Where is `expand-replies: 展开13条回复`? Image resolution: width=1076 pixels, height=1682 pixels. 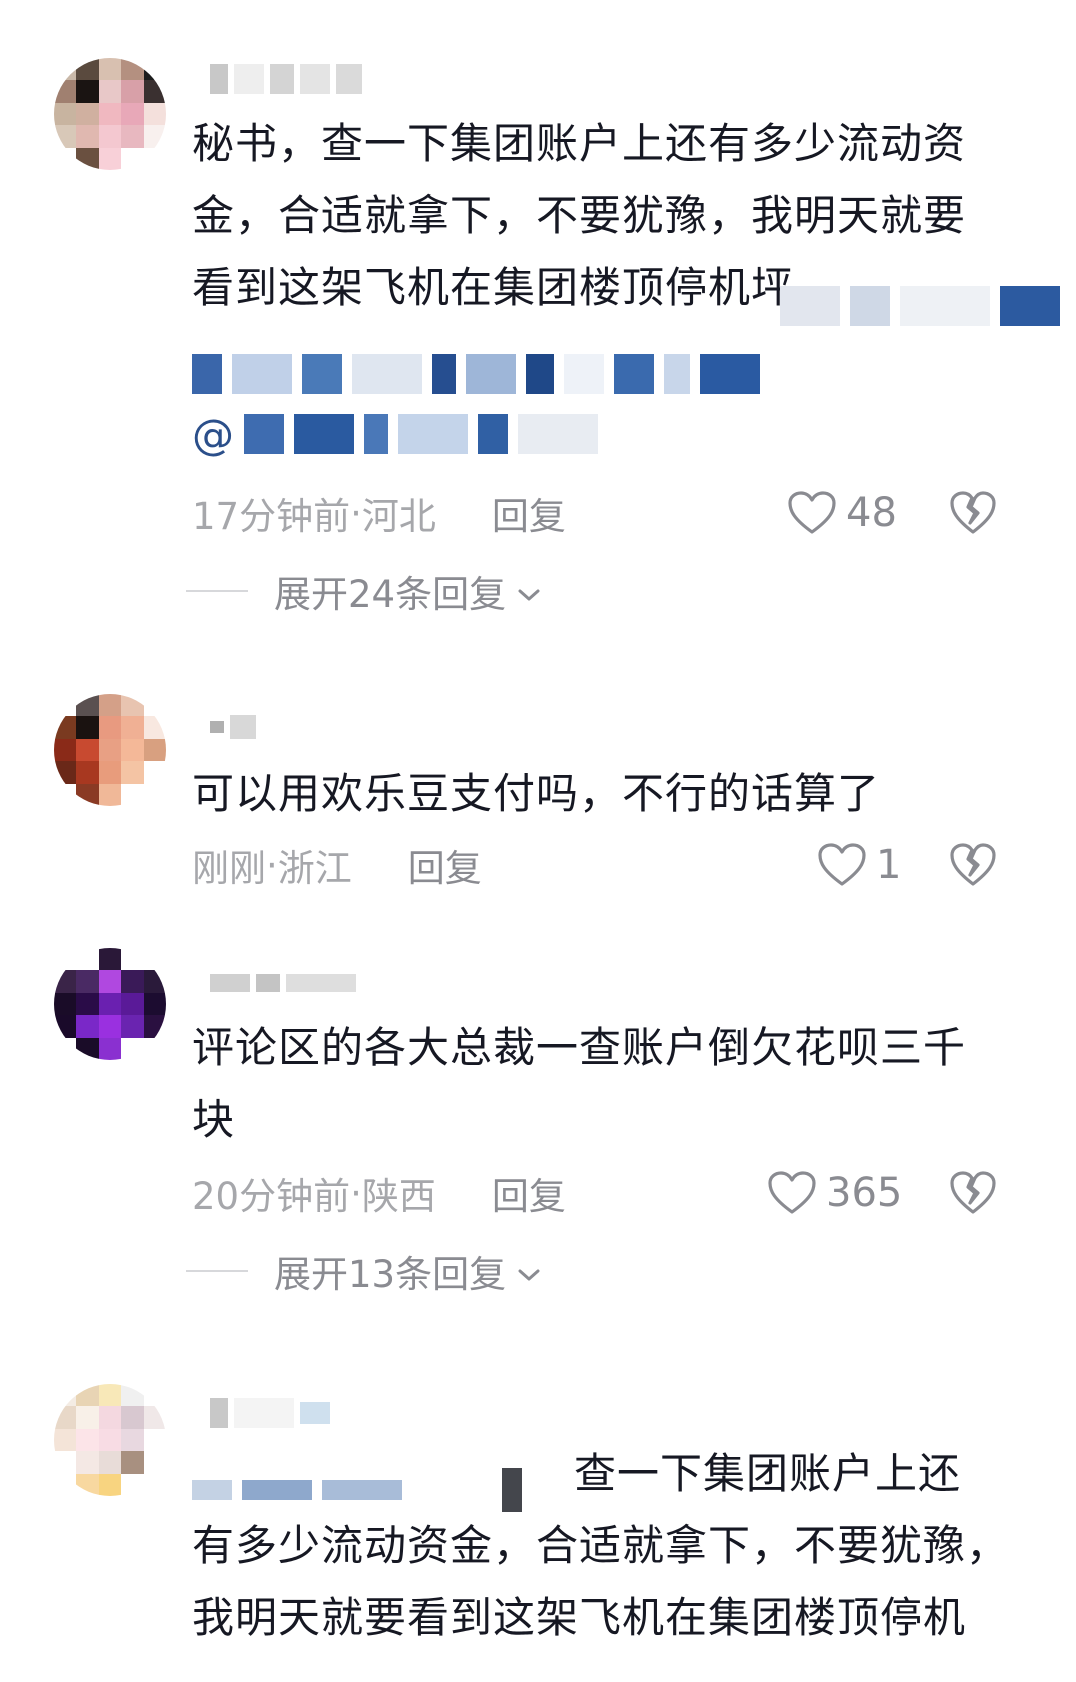 expand-replies: 展开13条回复 is located at coordinates (364, 1271).